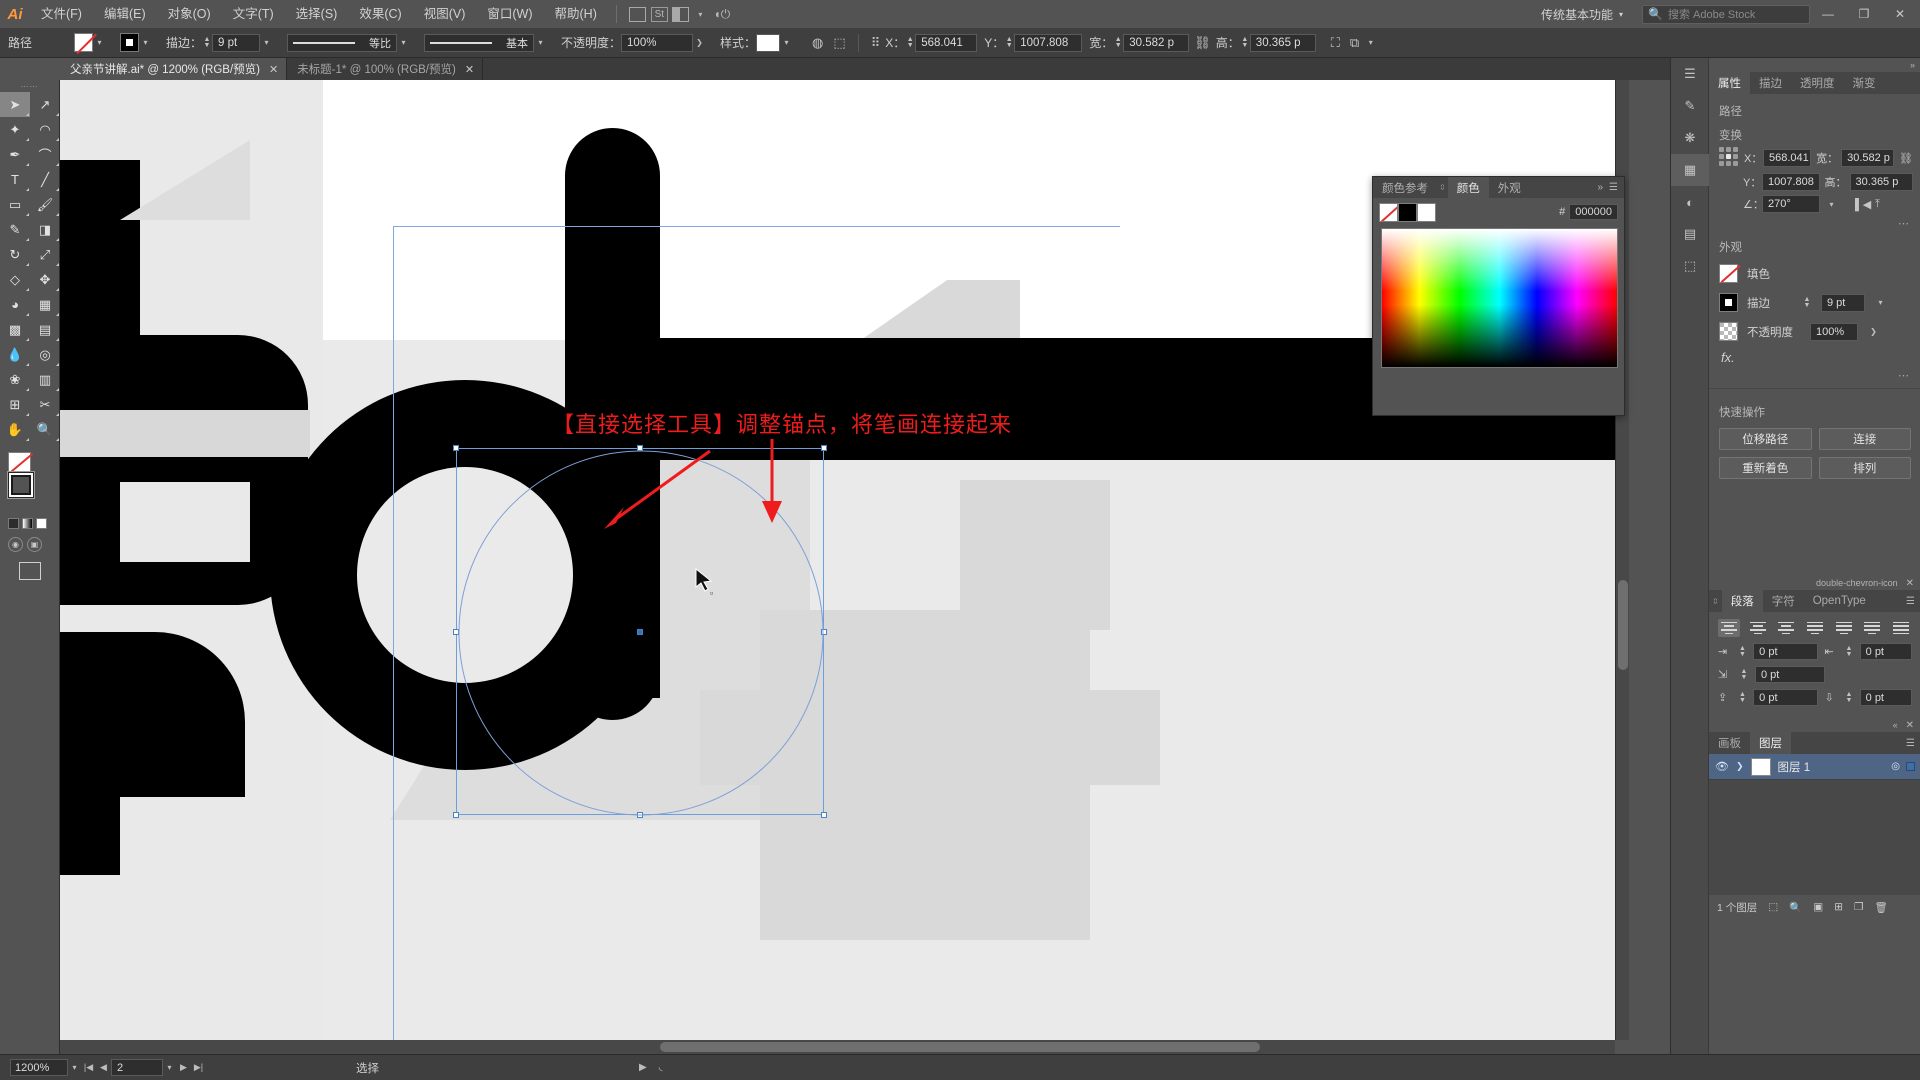 The width and height of the screenshot is (1920, 1080). What do you see at coordinates (1282, 42) in the screenshot?
I see `height-value: 30.365 p` at bounding box center [1282, 42].